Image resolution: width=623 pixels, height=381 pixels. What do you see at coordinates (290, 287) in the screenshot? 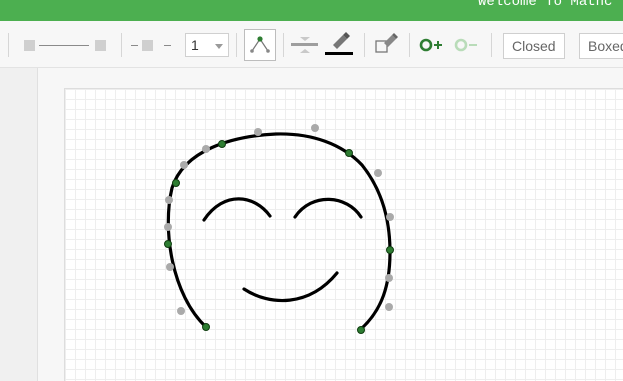
I see `mouth-curve` at bounding box center [290, 287].